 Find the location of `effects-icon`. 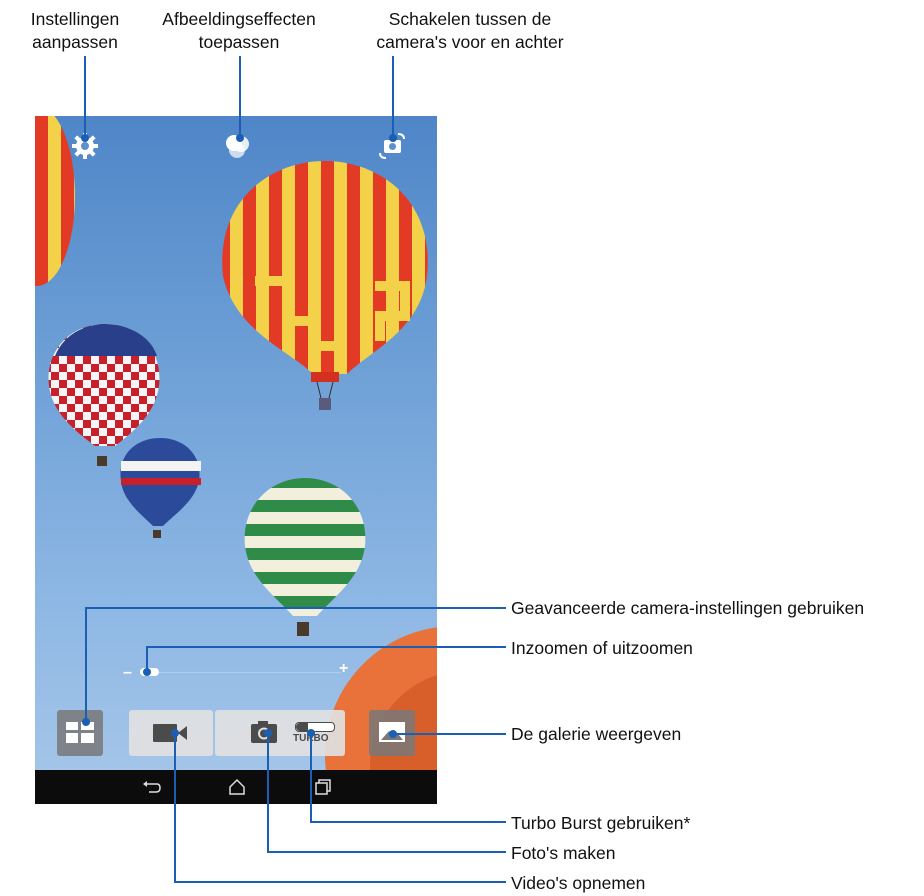

effects-icon is located at coordinates (237, 146).